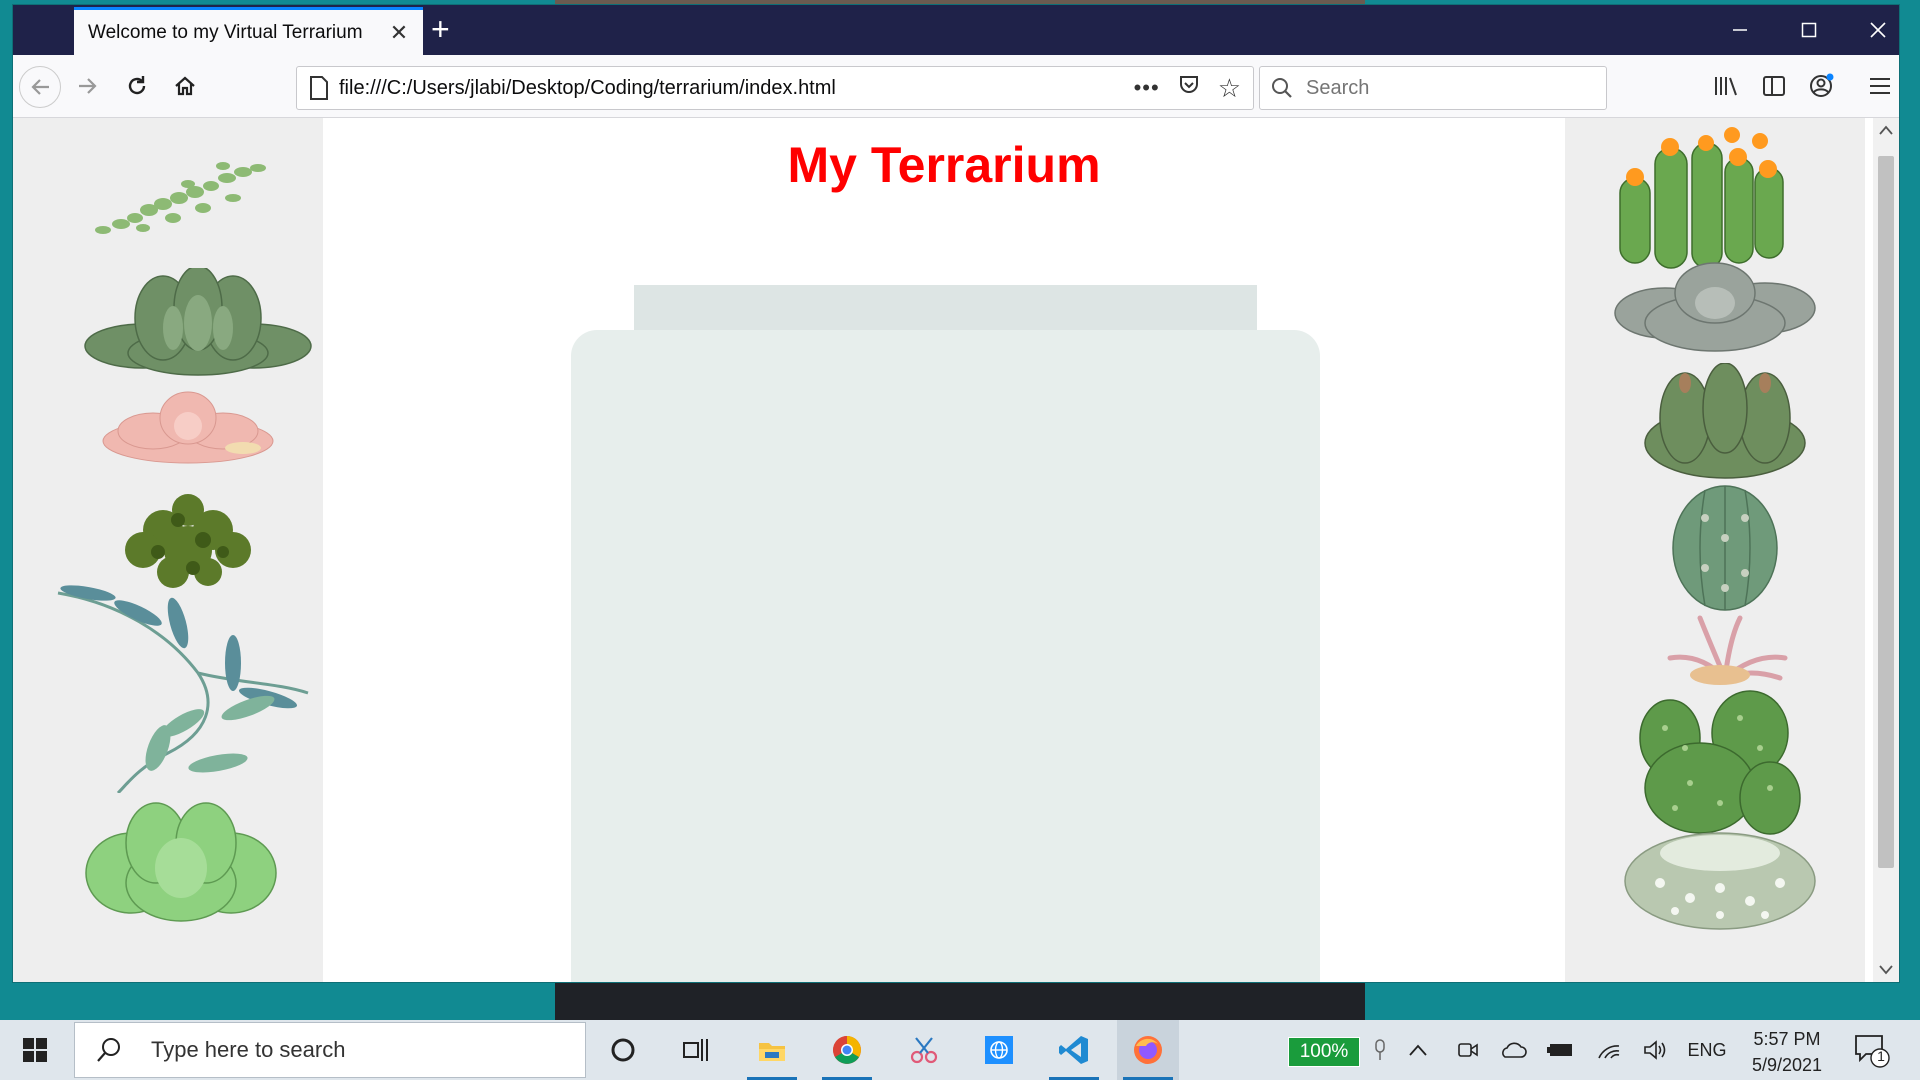 The height and width of the screenshot is (1080, 1920). Describe the element at coordinates (960, 1000) in the screenshot. I see `desktop-wallpaper-bottom` at that location.